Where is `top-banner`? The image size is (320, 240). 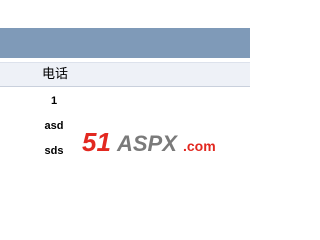
top-banner is located at coordinates (125, 43).